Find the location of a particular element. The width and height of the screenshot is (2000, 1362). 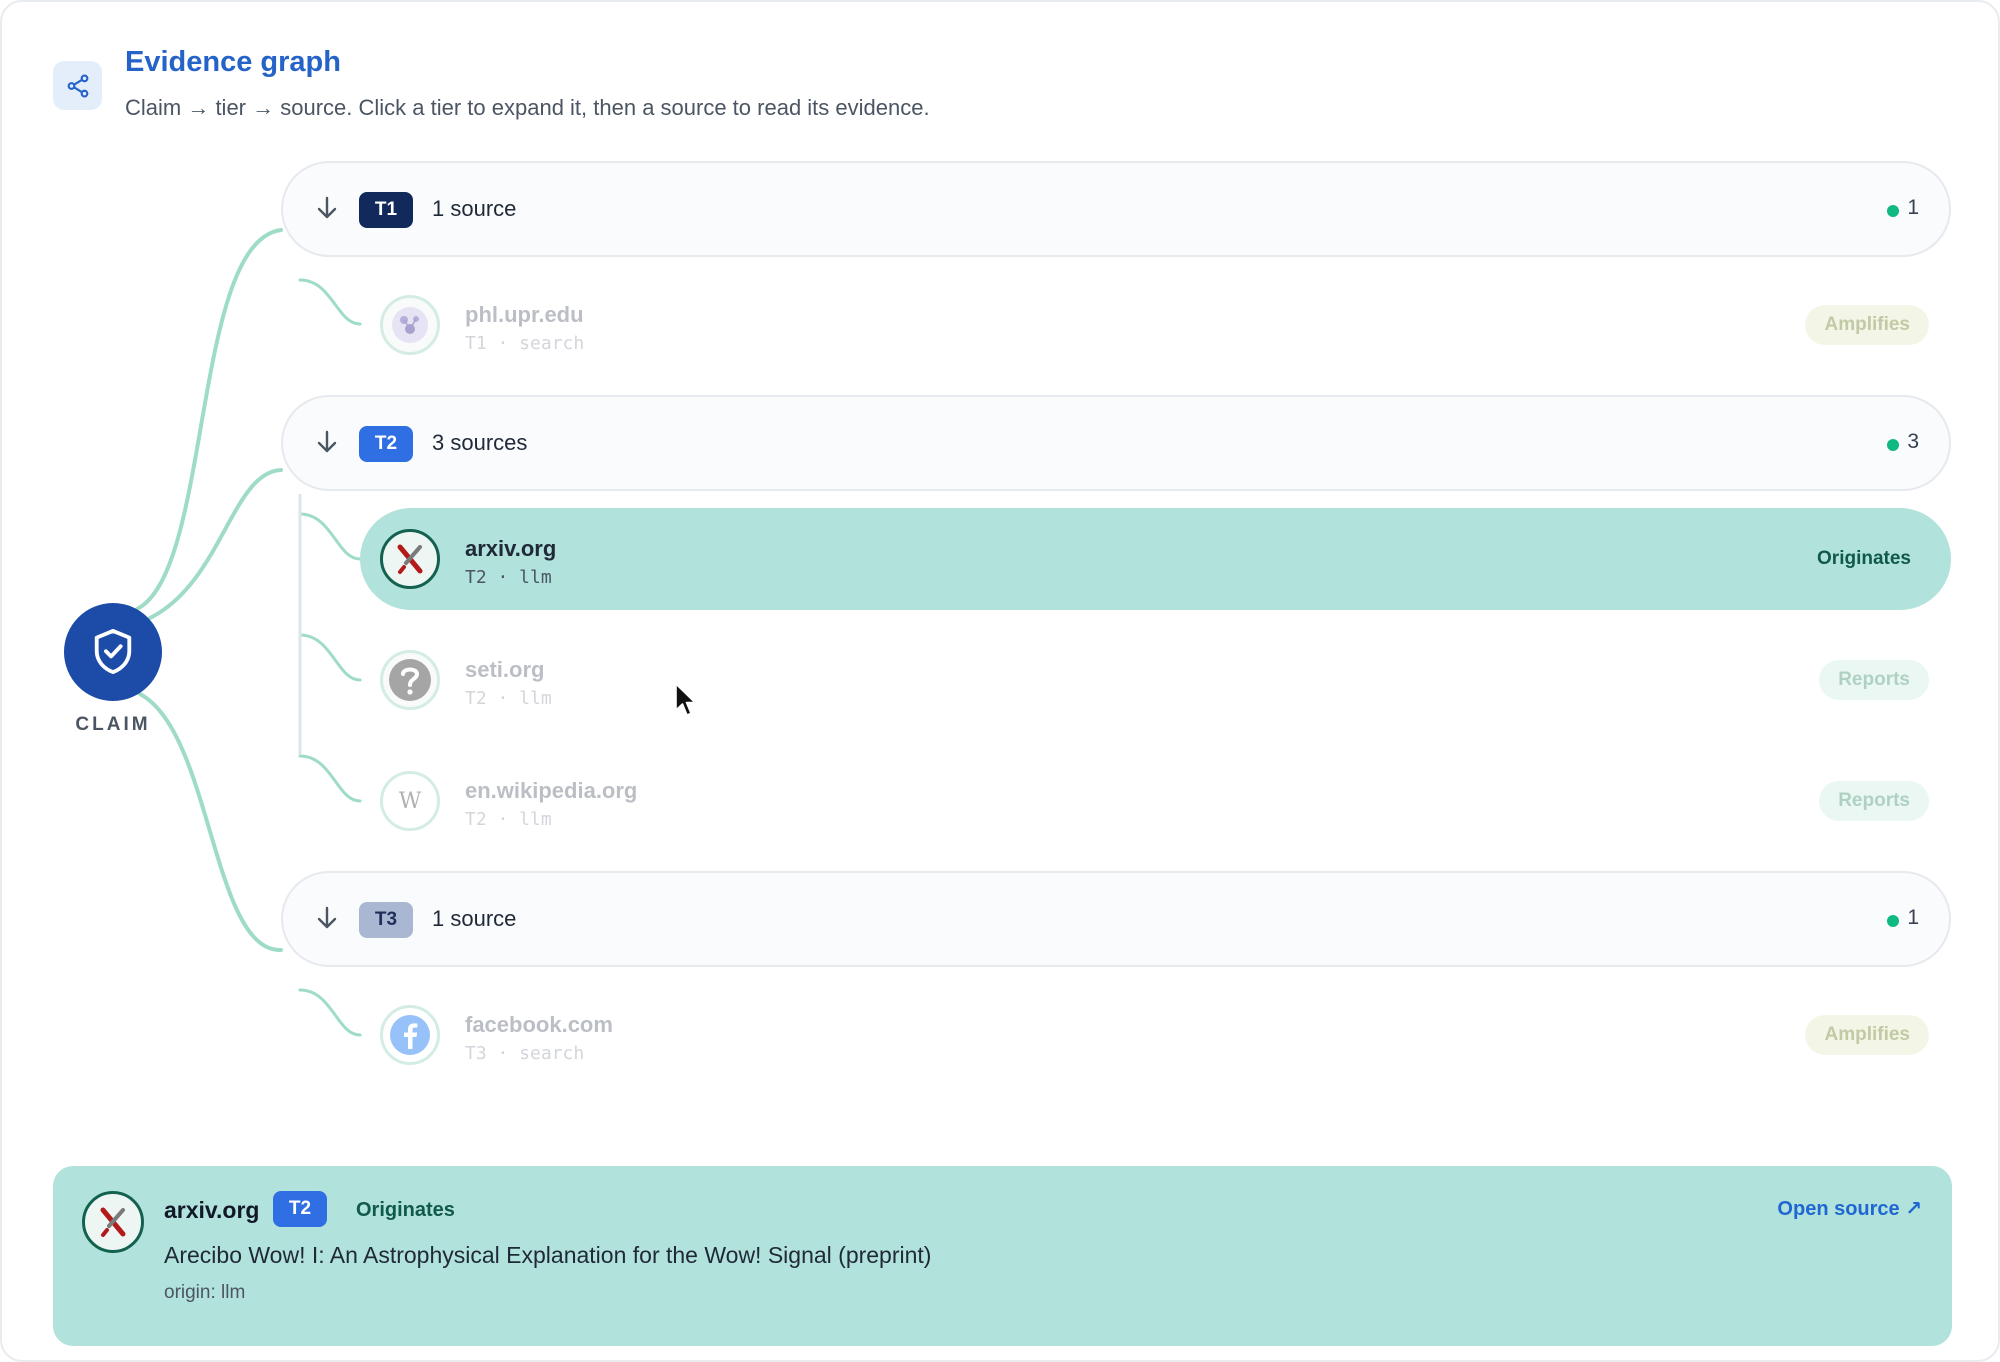

source-row-phl-upr-edu: phl.upr.edu T1 · search Amplifies is located at coordinates (1155, 325).